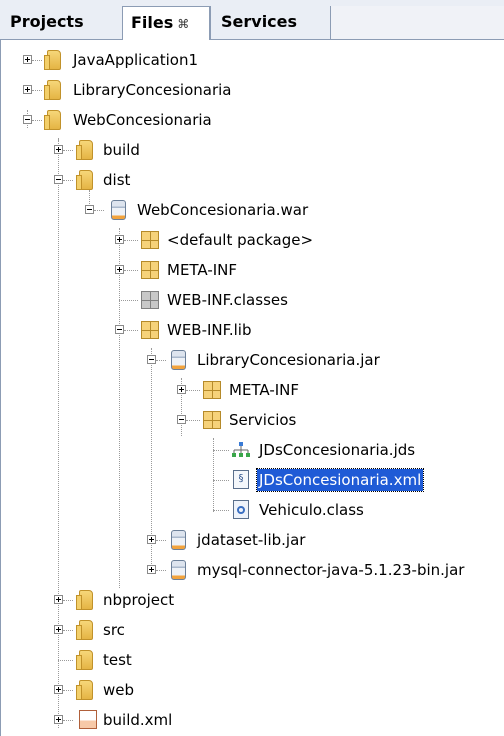  Describe the element at coordinates (151, 569) in the screenshot. I see `expand-mysql-jar-icon` at that location.